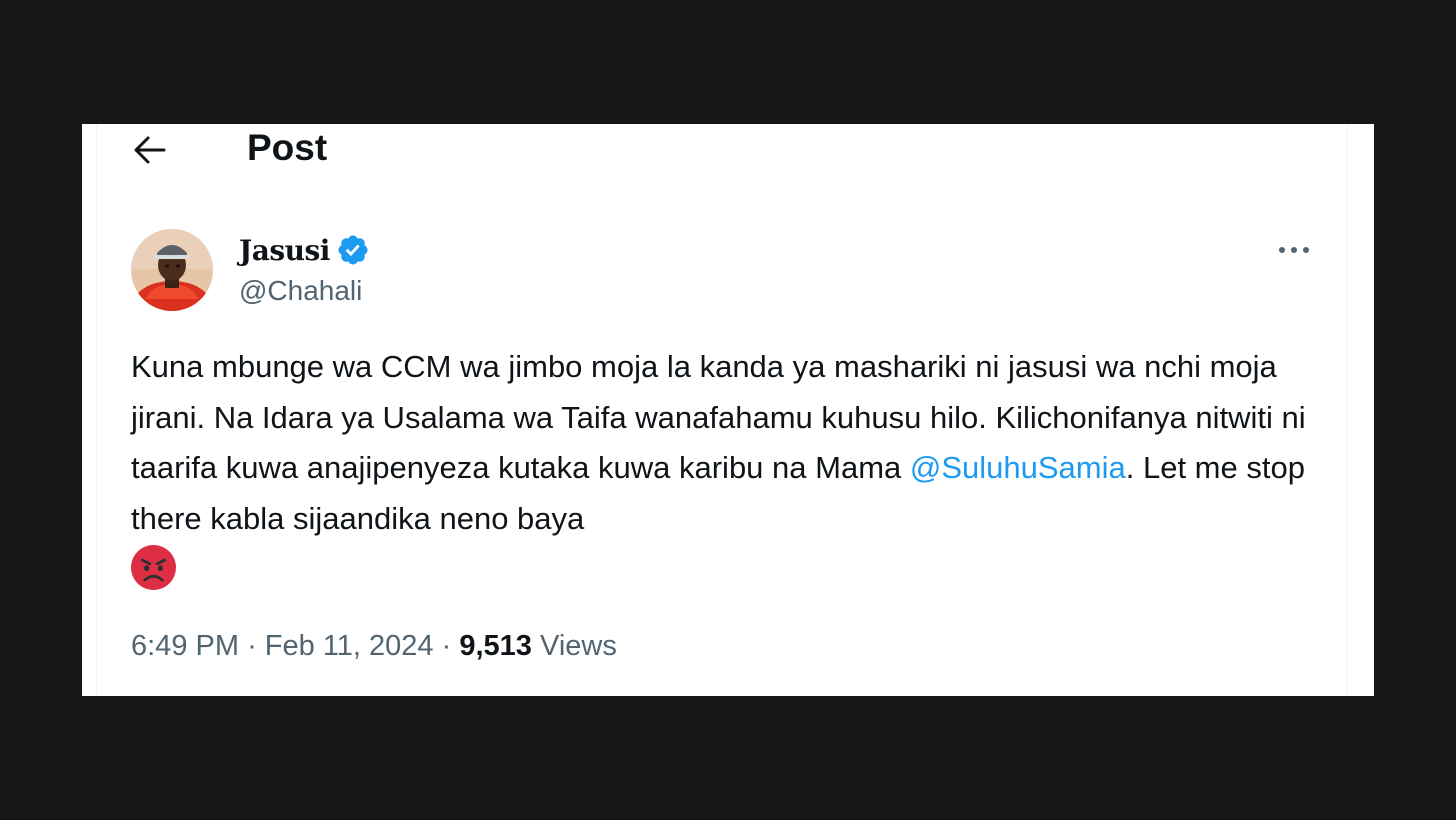 The image size is (1456, 820). I want to click on avatar-image, so click(172, 270).